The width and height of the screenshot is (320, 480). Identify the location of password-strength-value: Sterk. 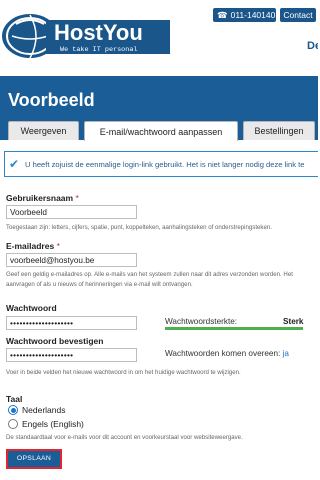
(293, 321).